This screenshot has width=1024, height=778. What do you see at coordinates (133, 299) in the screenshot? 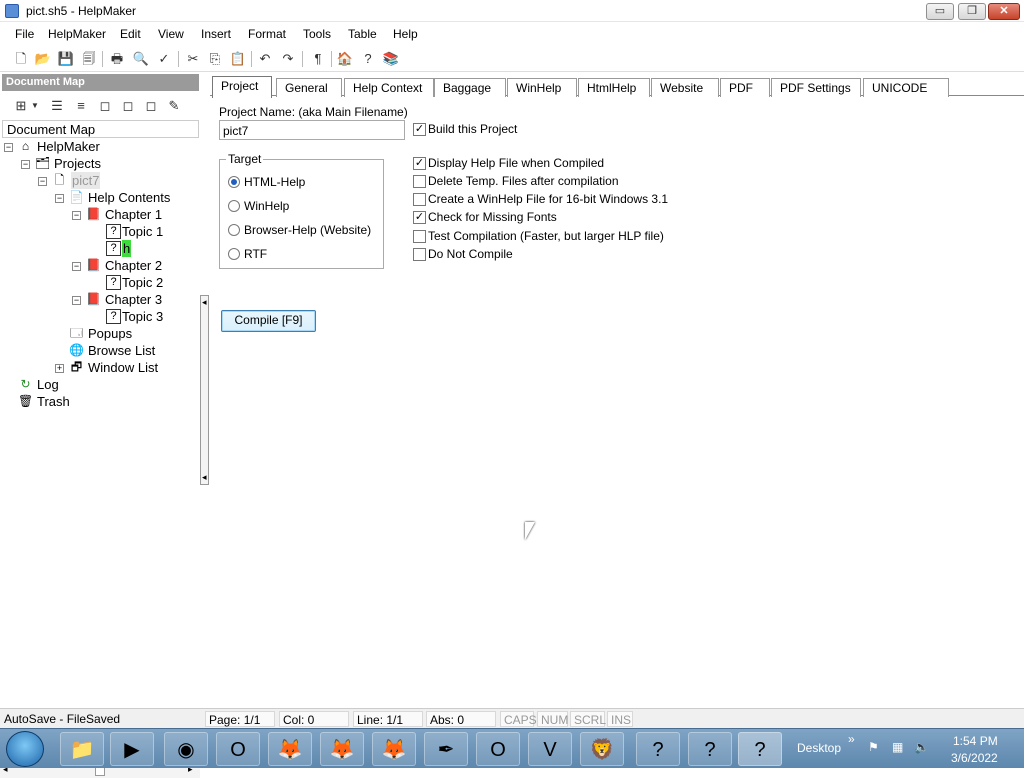
I see `tree-item-chapter-3: Chapter 3` at bounding box center [133, 299].